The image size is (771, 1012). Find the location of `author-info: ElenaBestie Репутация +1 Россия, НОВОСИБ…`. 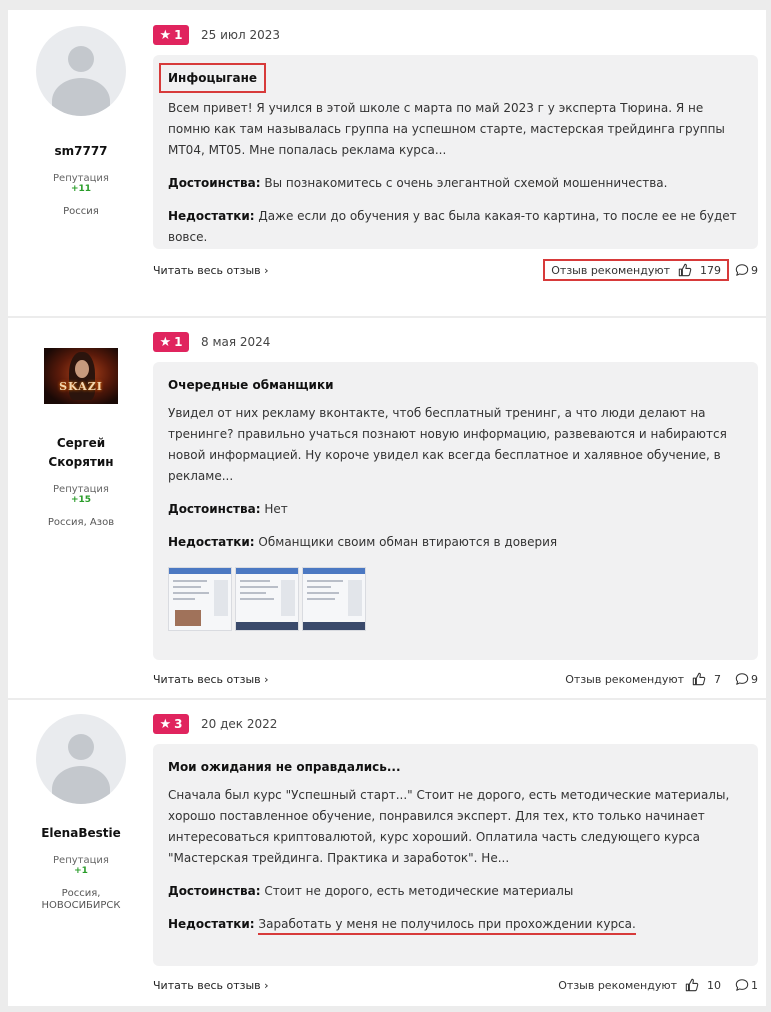

author-info: ElenaBestie Репутация +1 Россия, НОВОСИБ… is located at coordinates (81, 813).